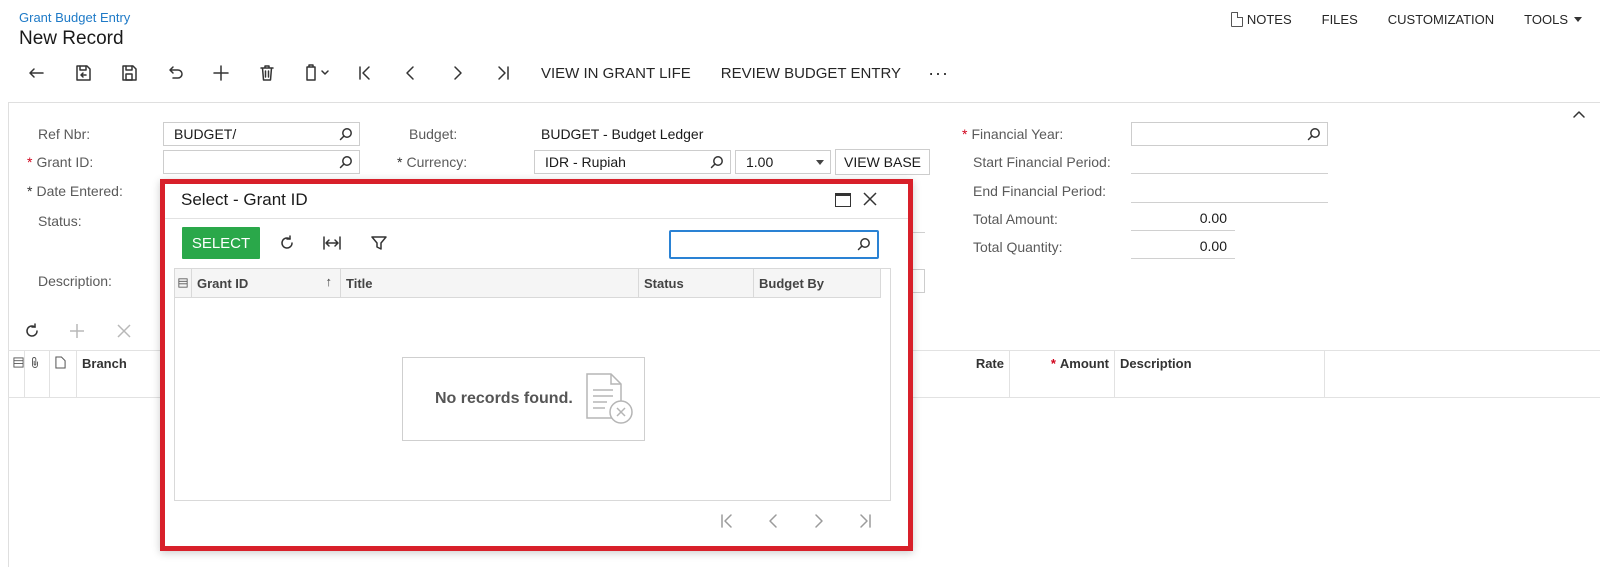 The width and height of the screenshot is (1600, 567). I want to click on start-financial-period-value, so click(1229, 162).